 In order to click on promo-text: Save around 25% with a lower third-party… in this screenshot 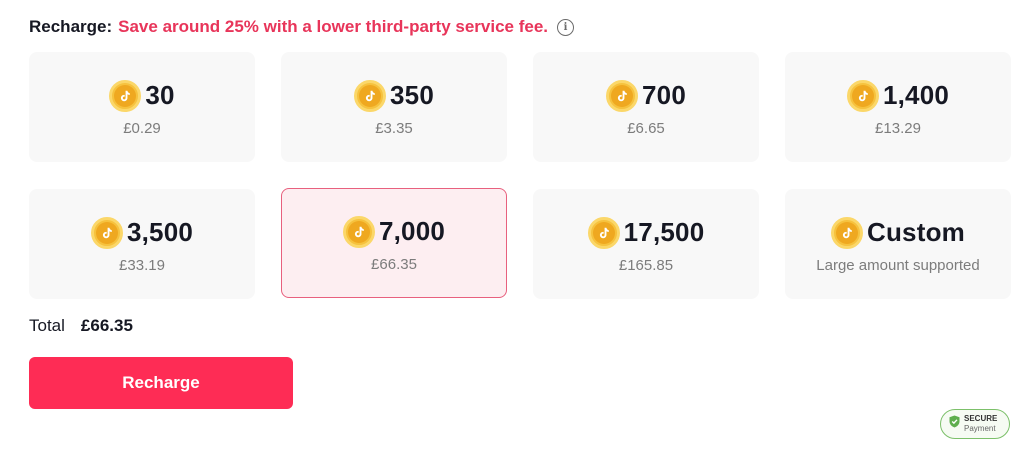, I will do `click(333, 26)`.